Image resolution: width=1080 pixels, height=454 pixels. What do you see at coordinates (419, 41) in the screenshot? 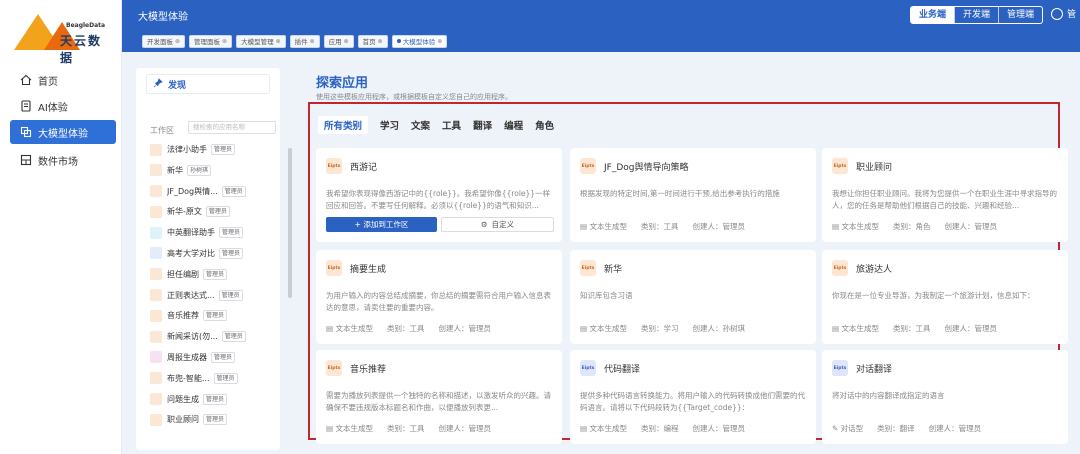
I see `tab-llm-experience: 大模型体验 ⊗` at bounding box center [419, 41].